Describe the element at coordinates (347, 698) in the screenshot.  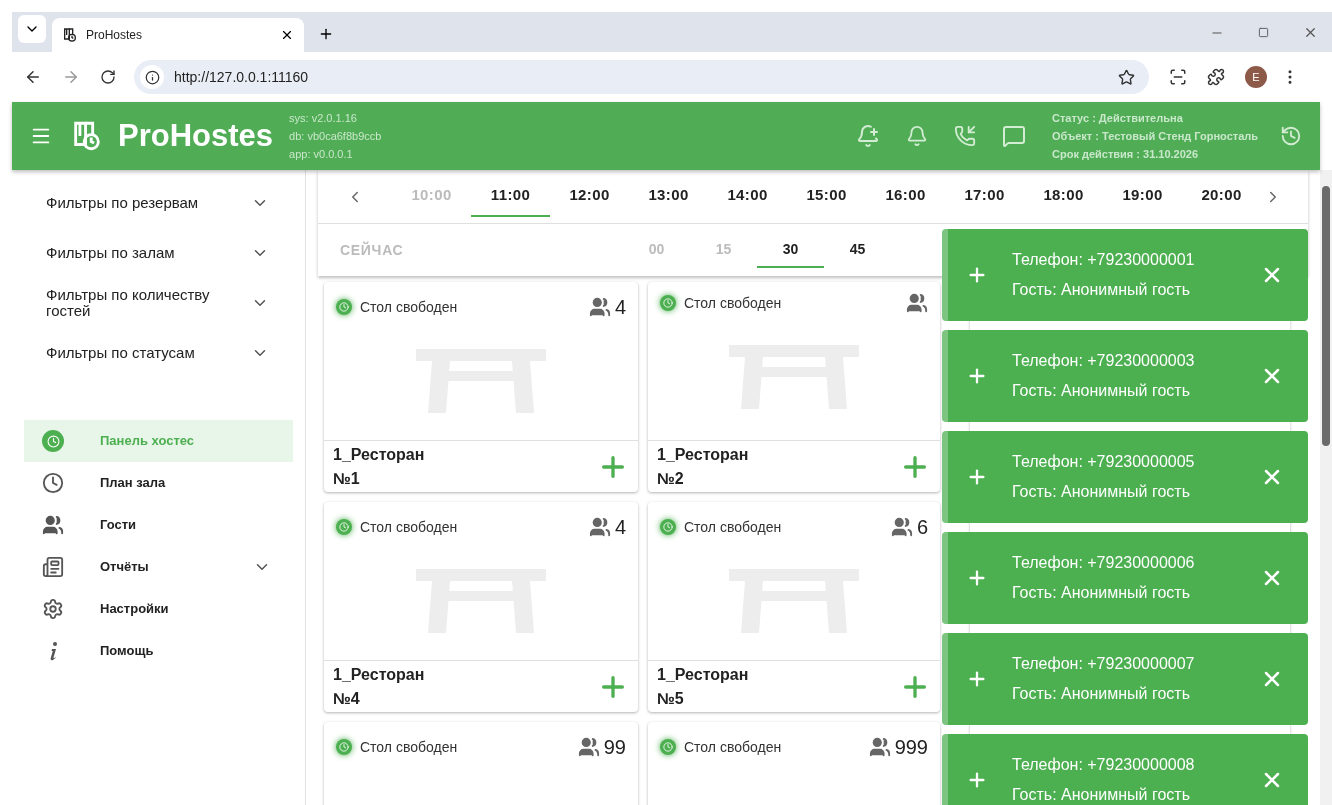
I see `table-number: №4` at that location.